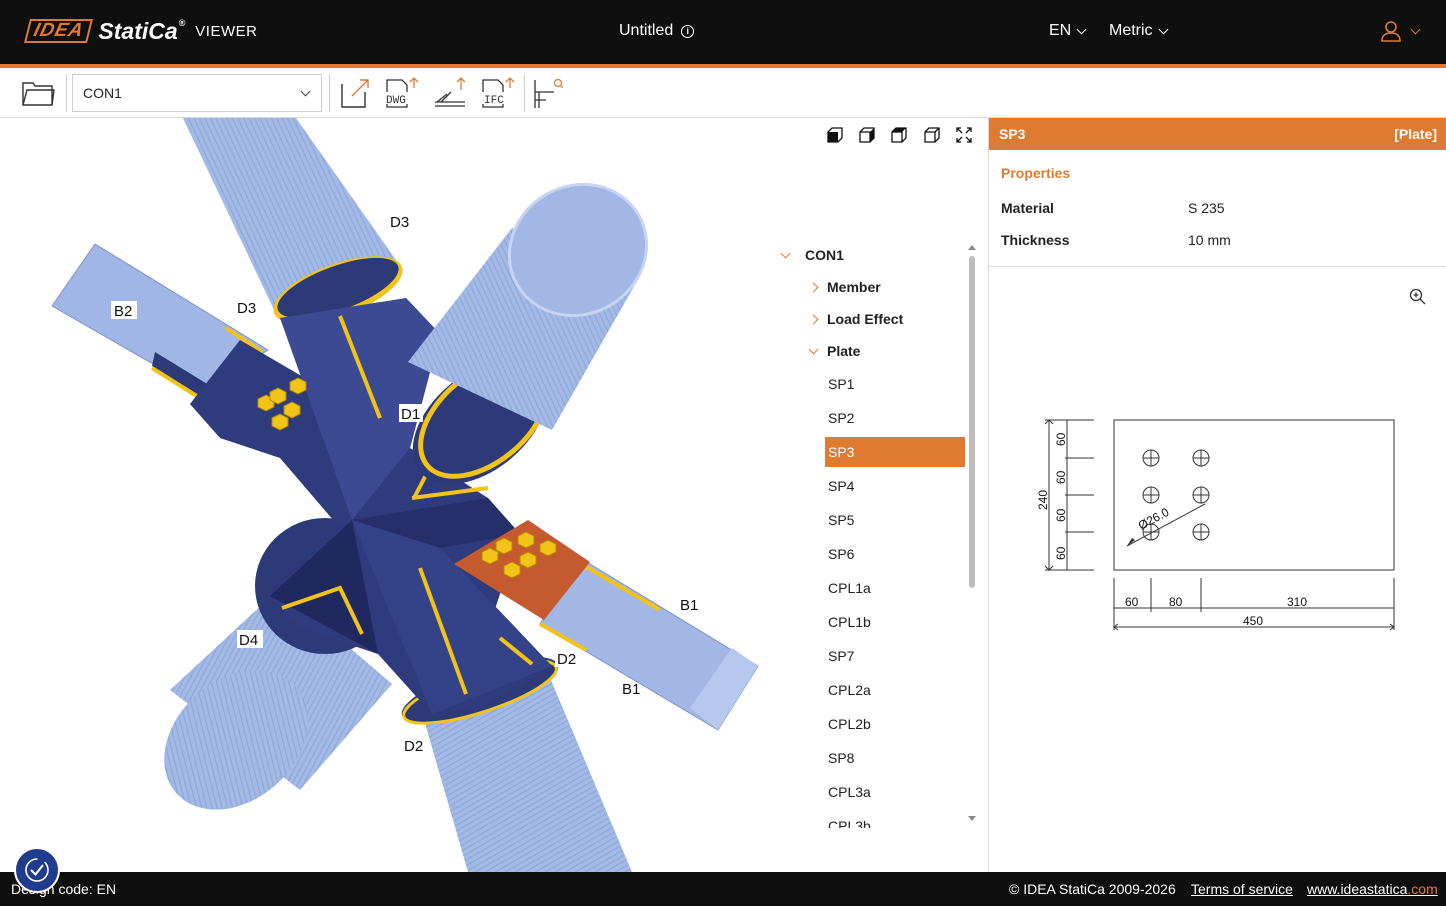 The height and width of the screenshot is (906, 1446). I want to click on connection-select-value: CON1, so click(102, 93).